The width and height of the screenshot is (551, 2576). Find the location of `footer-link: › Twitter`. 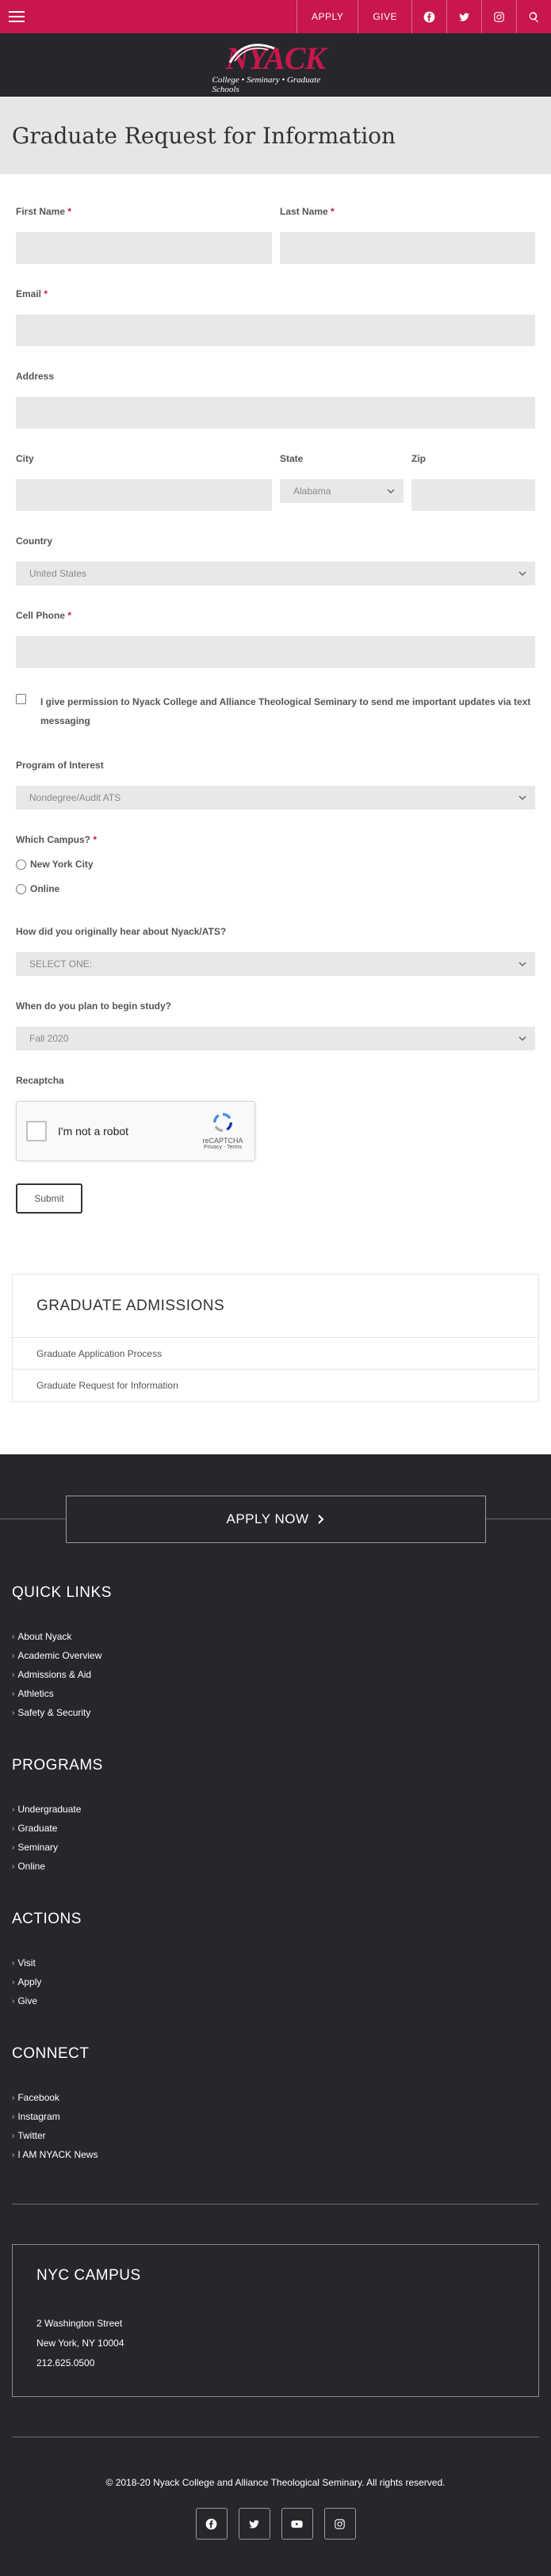

footer-link: › Twitter is located at coordinates (275, 2135).